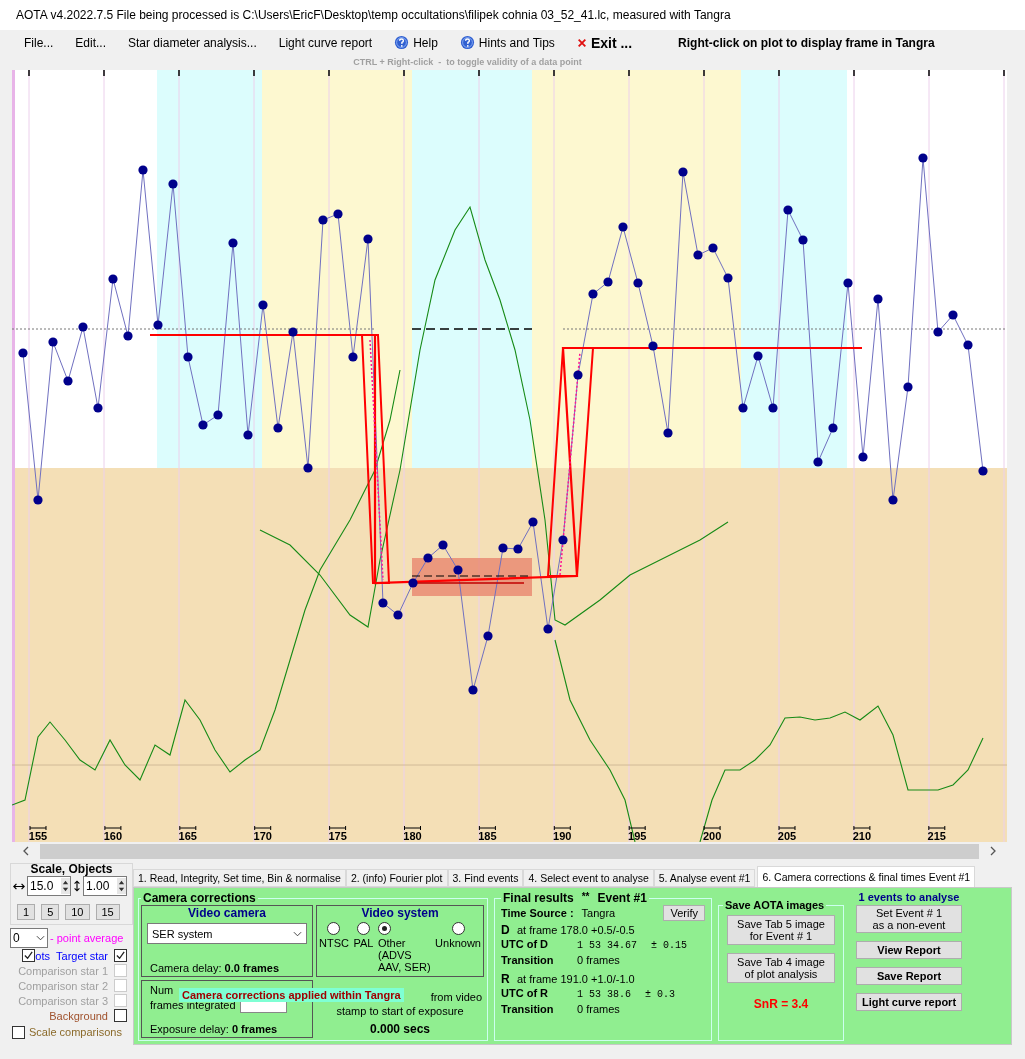  I want to click on report-button: Light curve report, so click(909, 1002).